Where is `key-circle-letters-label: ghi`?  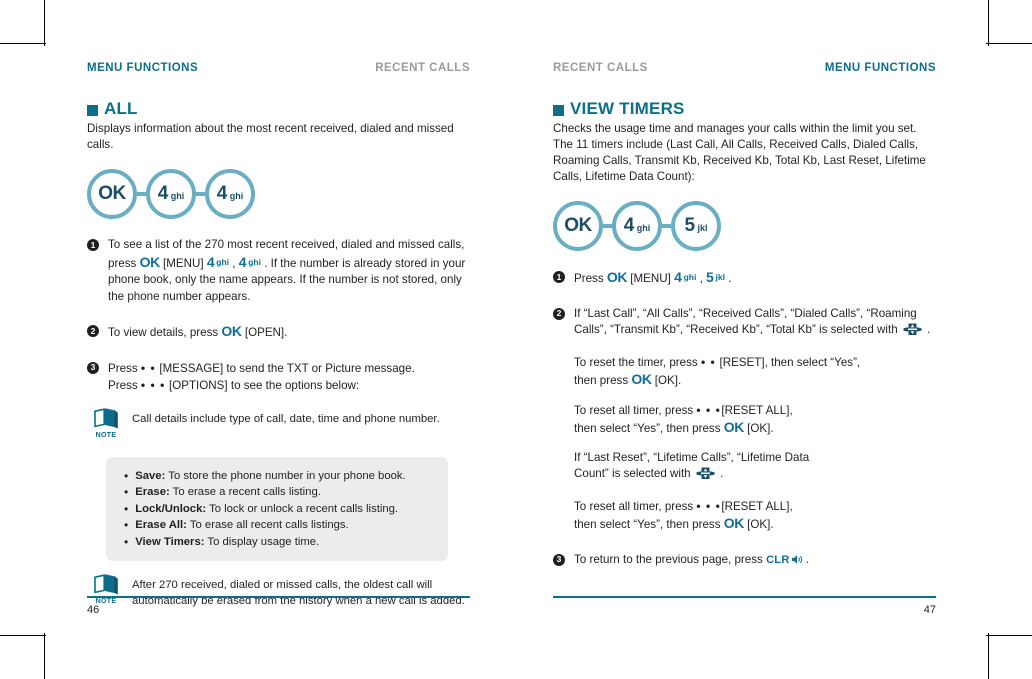 key-circle-letters-label: ghi is located at coordinates (236, 196).